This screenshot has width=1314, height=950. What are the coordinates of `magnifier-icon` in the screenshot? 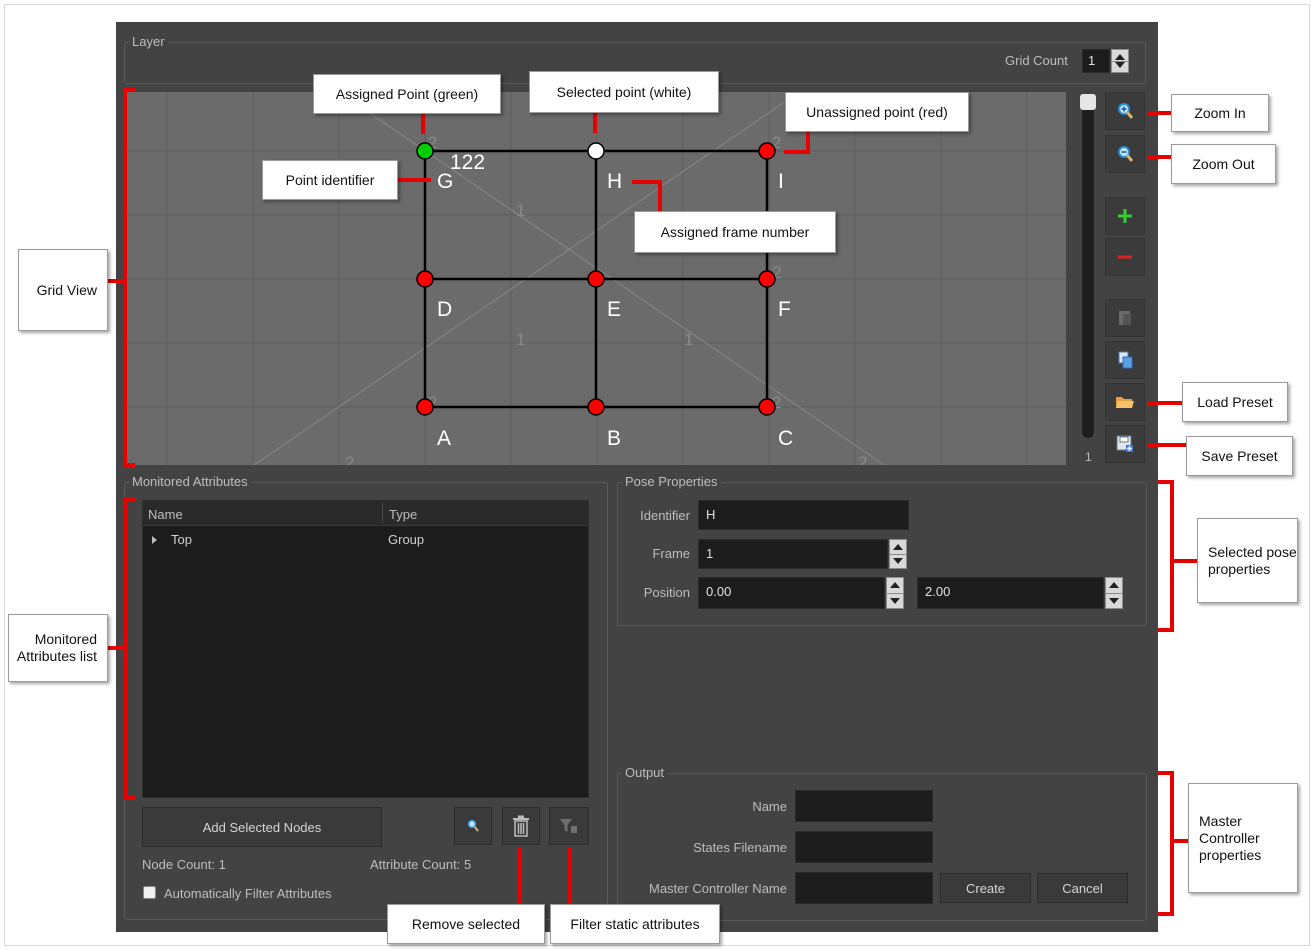 It's located at (473, 825).